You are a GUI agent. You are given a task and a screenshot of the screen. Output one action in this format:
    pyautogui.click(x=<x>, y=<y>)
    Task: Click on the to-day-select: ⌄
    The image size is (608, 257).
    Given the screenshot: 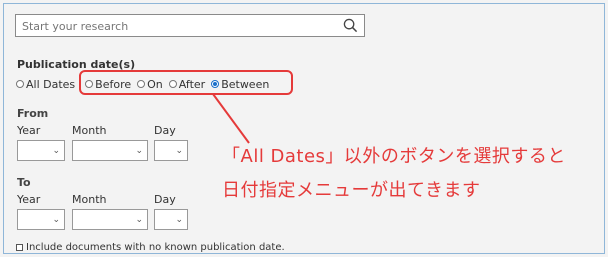 What is the action you would take?
    pyautogui.click(x=171, y=219)
    